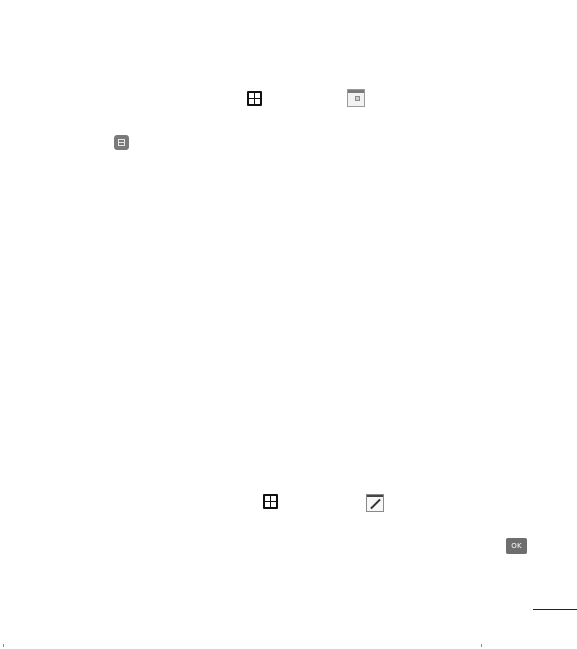 This screenshot has height=649, width=577. Describe the element at coordinates (555, 609) in the screenshot. I see `page-number-rule` at that location.